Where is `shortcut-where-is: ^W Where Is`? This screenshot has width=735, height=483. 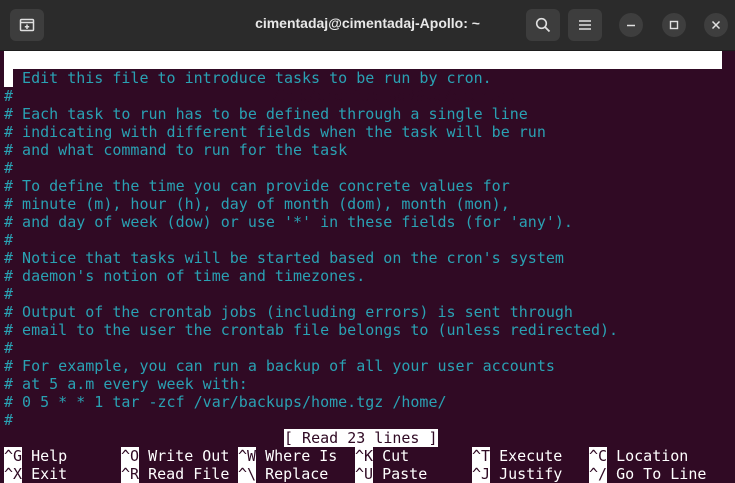 shortcut-where-is: ^W Where Is is located at coordinates (287, 456).